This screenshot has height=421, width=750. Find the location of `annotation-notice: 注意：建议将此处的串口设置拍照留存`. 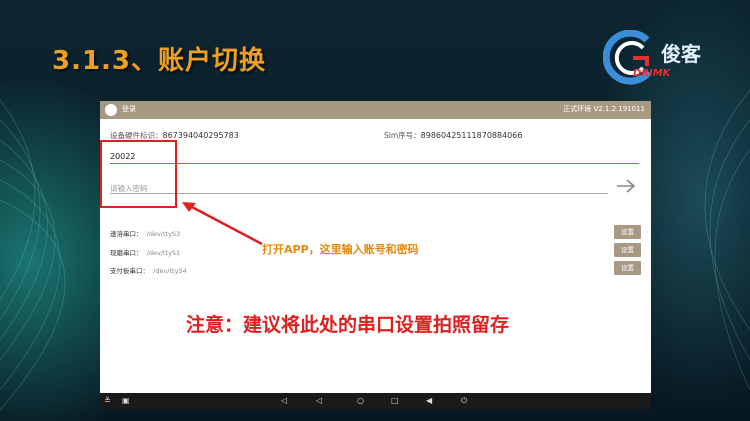

annotation-notice: 注意：建议将此处的串口设置拍照留存 is located at coordinates (348, 325).